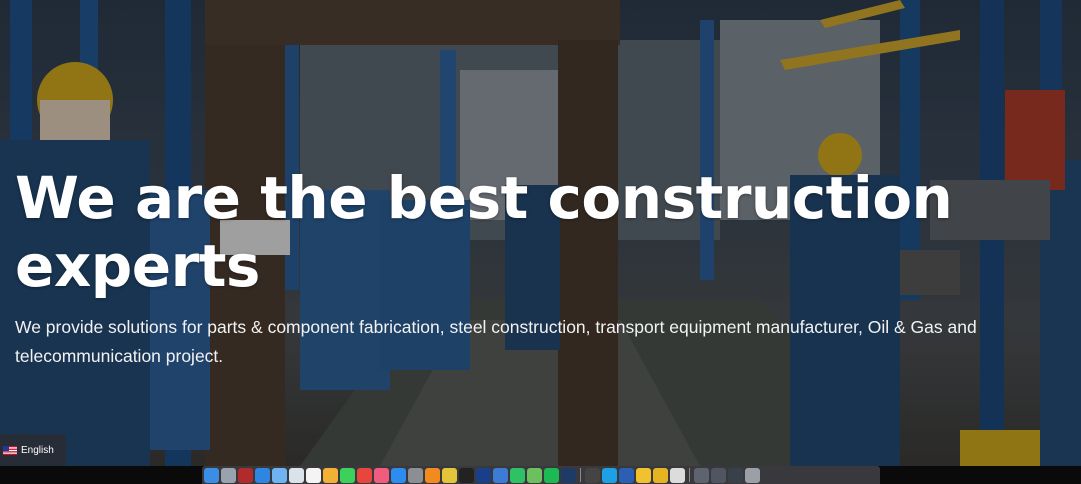 This screenshot has width=1081, height=484. Describe the element at coordinates (483, 475) in the screenshot. I see `sourcetree-icon` at that location.